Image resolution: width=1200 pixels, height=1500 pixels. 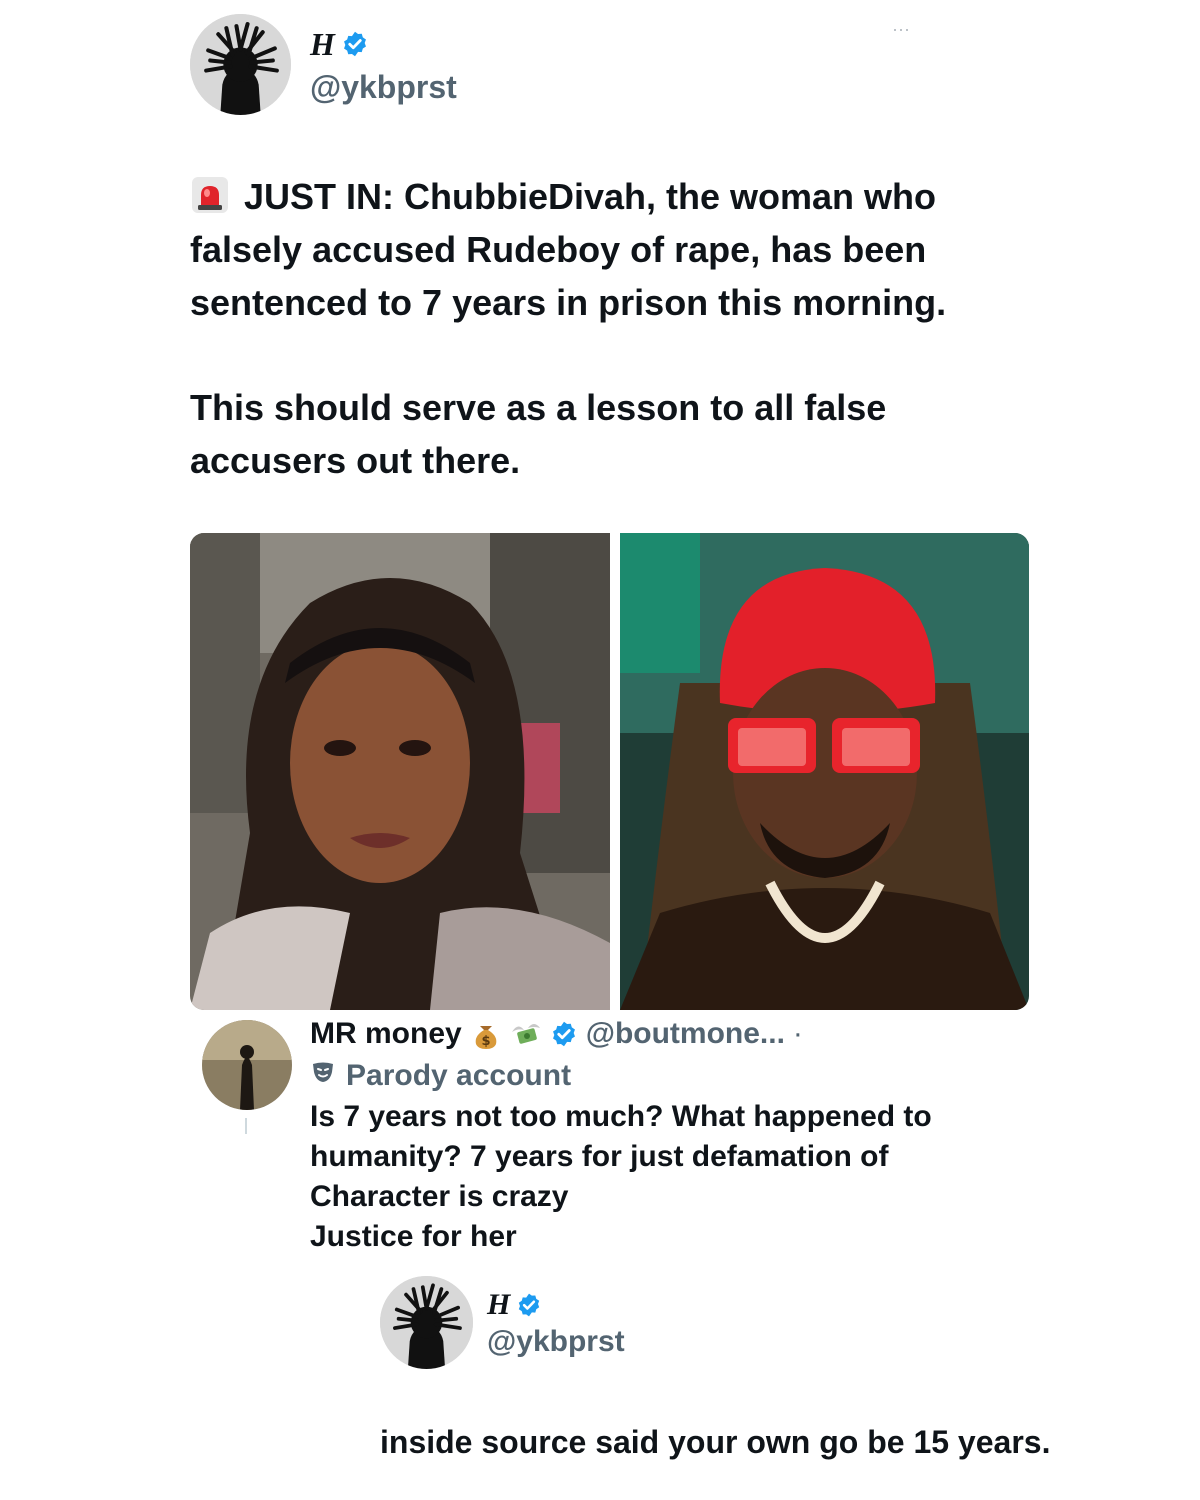 I want to click on money-bag-icon: $, so click(x=486, y=1034).